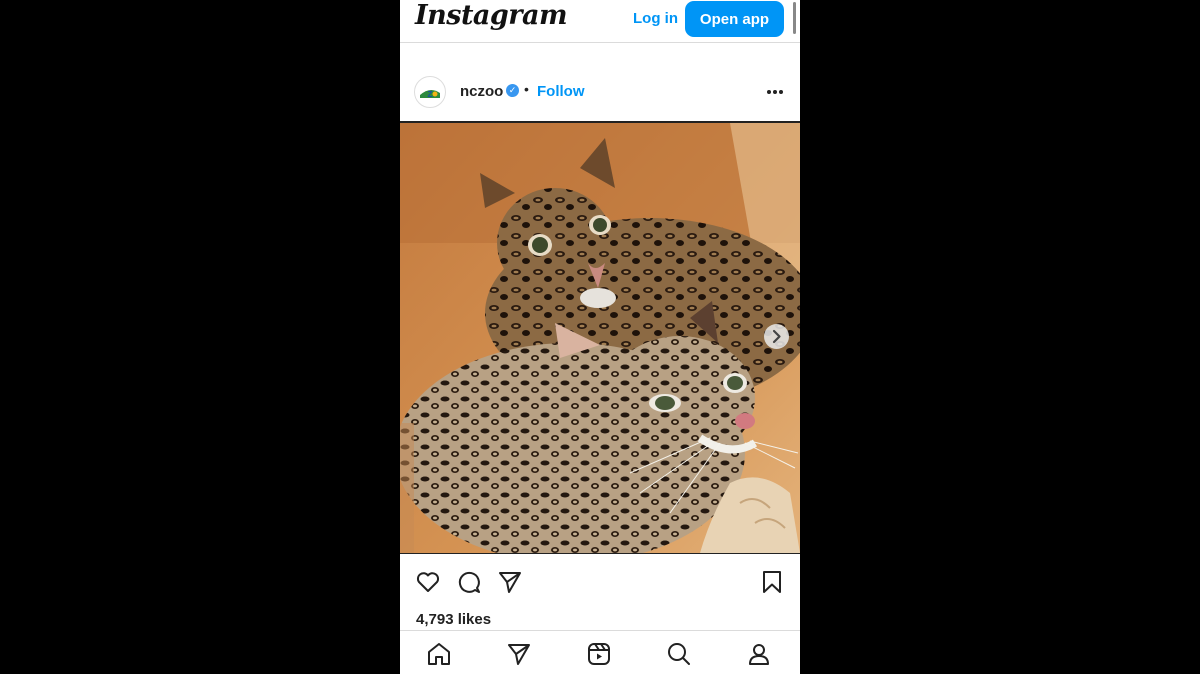  I want to click on heart-icon, so click(428, 582).